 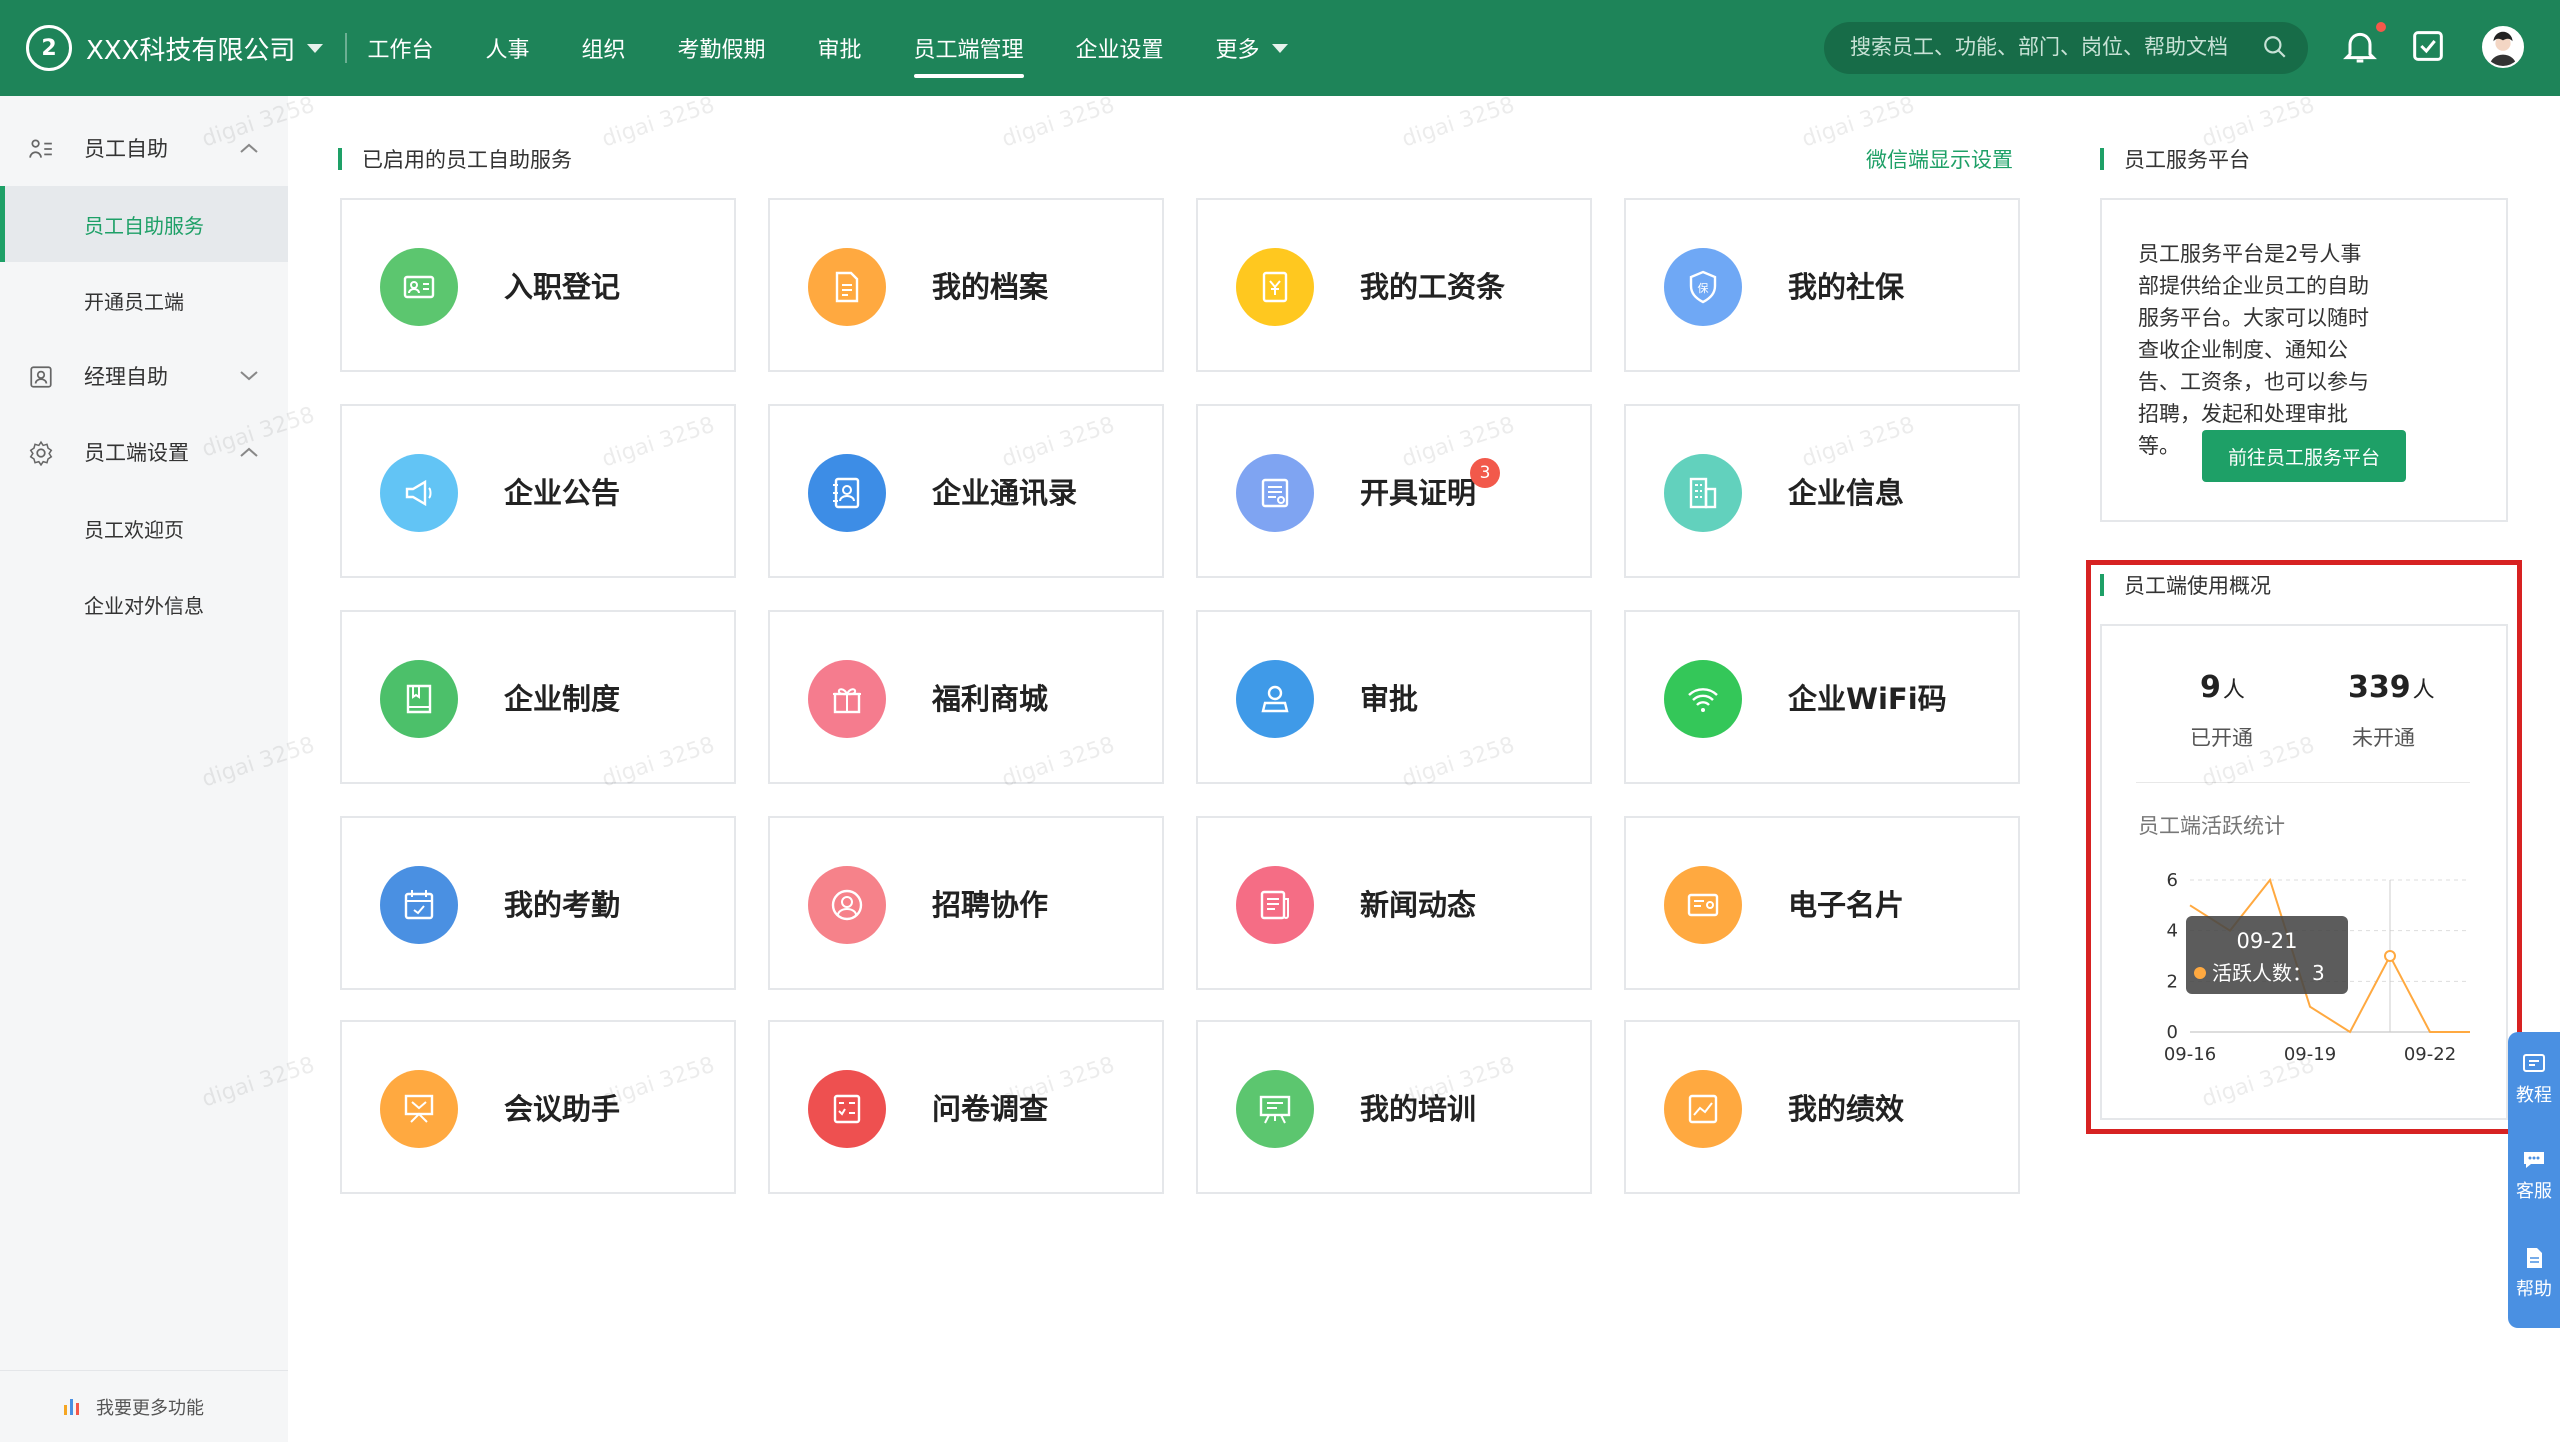 What do you see at coordinates (1394, 697) in the screenshot?
I see `service-card: 审批` at bounding box center [1394, 697].